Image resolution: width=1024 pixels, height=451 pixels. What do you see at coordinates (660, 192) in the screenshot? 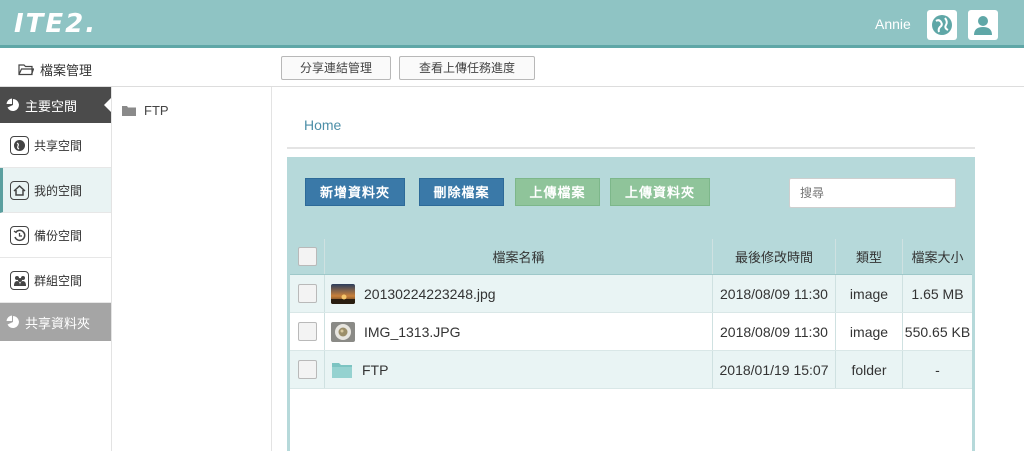
I see `upload-folder-button: 上傳資料夾` at bounding box center [660, 192].